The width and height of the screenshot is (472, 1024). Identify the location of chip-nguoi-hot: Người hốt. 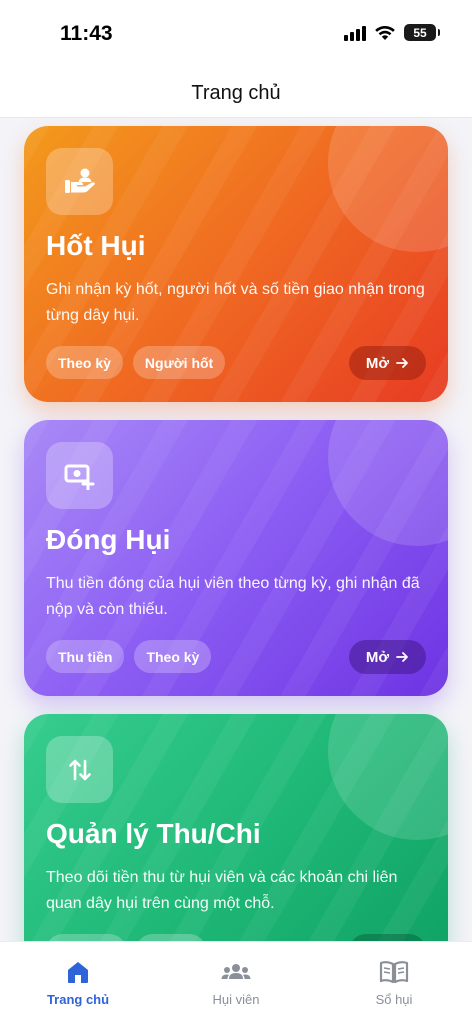
(179, 362).